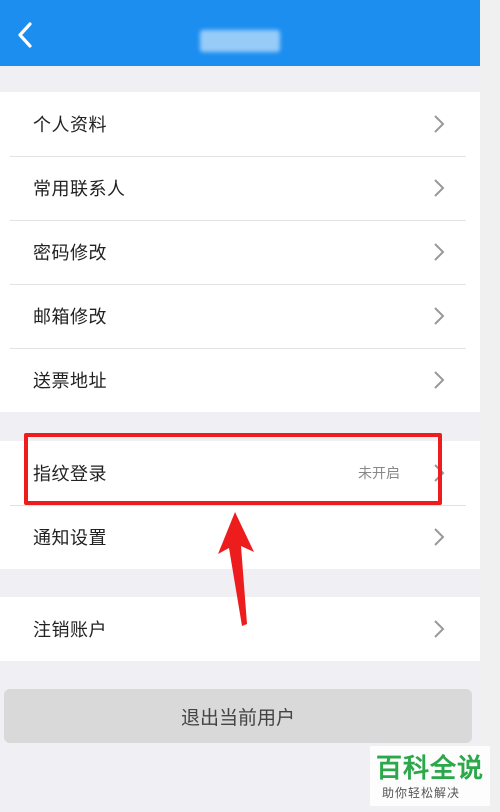 The image size is (500, 812). I want to click on menu-item-cancel-account: 注销账户, so click(240, 629).